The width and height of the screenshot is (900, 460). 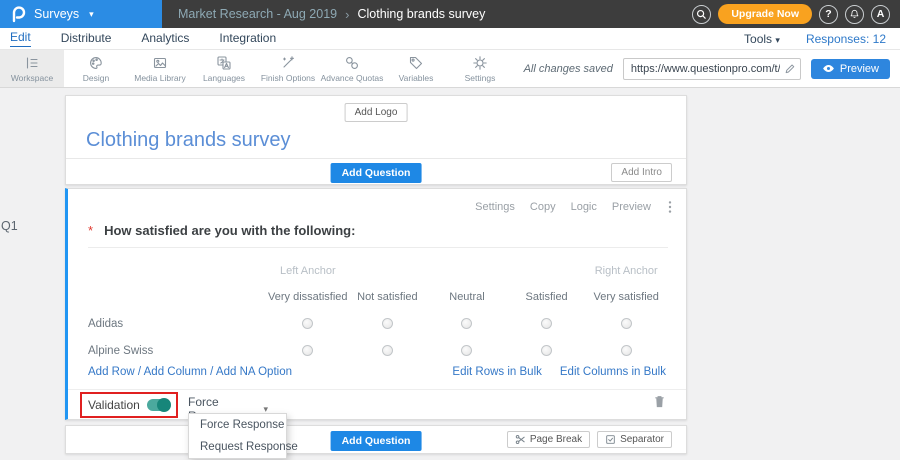 What do you see at coordinates (548, 439) in the screenshot?
I see `page-break-button: Page Break` at bounding box center [548, 439].